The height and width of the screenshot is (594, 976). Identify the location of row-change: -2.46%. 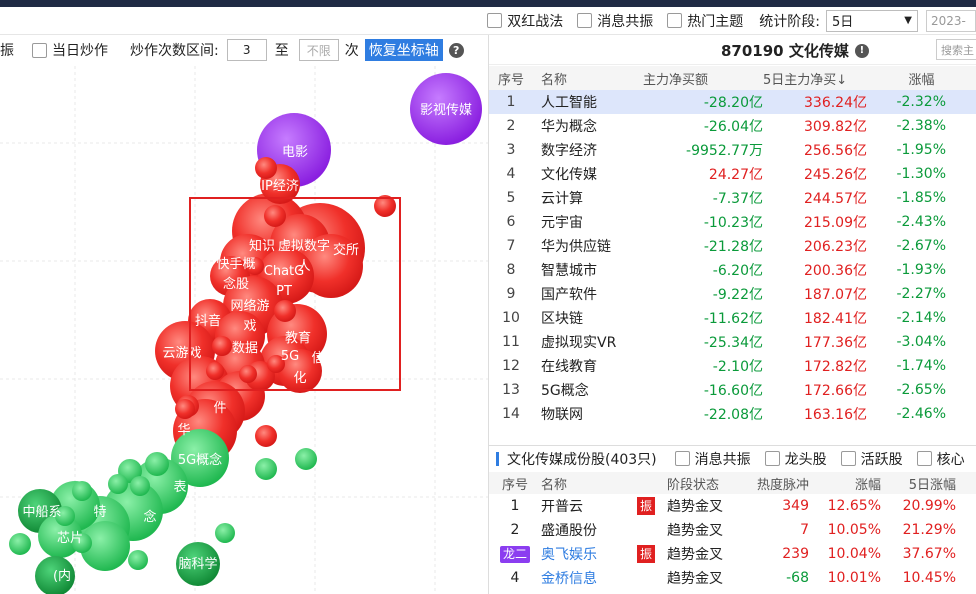
(921, 414).